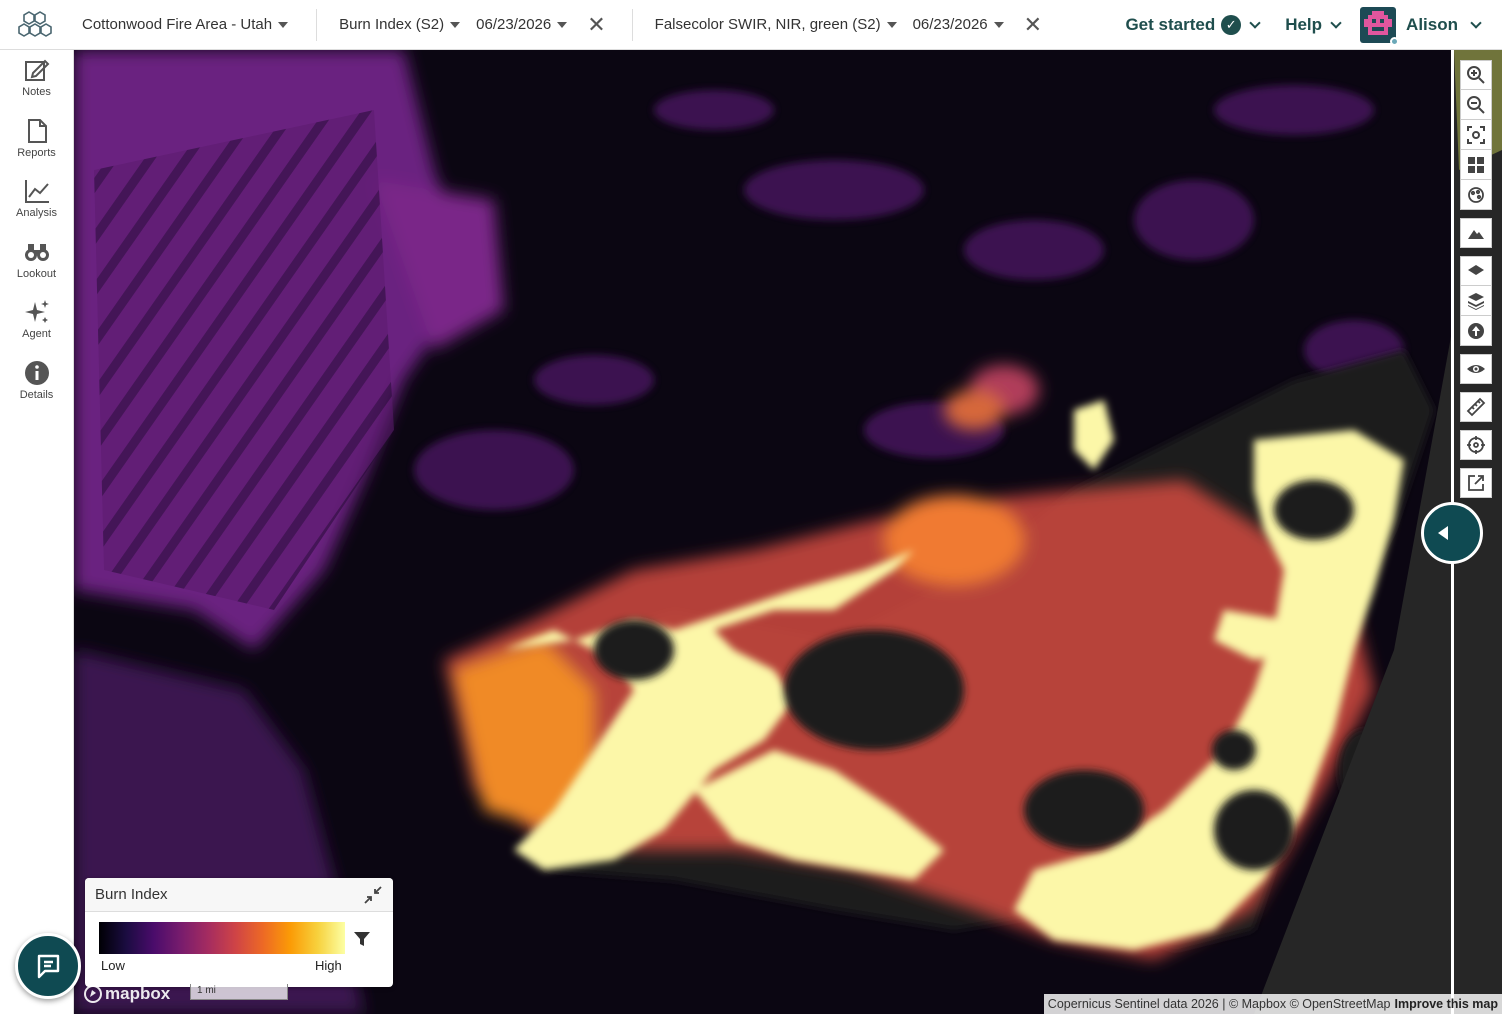 The height and width of the screenshot is (1014, 1502). What do you see at coordinates (36, 152) in the screenshot?
I see `sidebar-item-label: Reports` at bounding box center [36, 152].